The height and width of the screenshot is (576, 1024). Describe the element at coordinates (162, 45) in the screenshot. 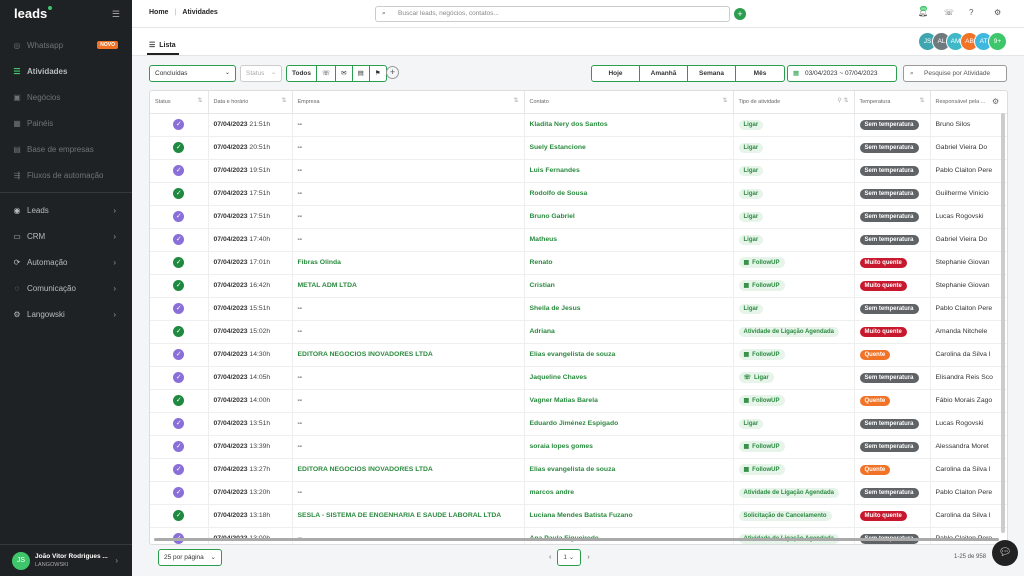

I see `tab-lista: ☰ Lista` at that location.